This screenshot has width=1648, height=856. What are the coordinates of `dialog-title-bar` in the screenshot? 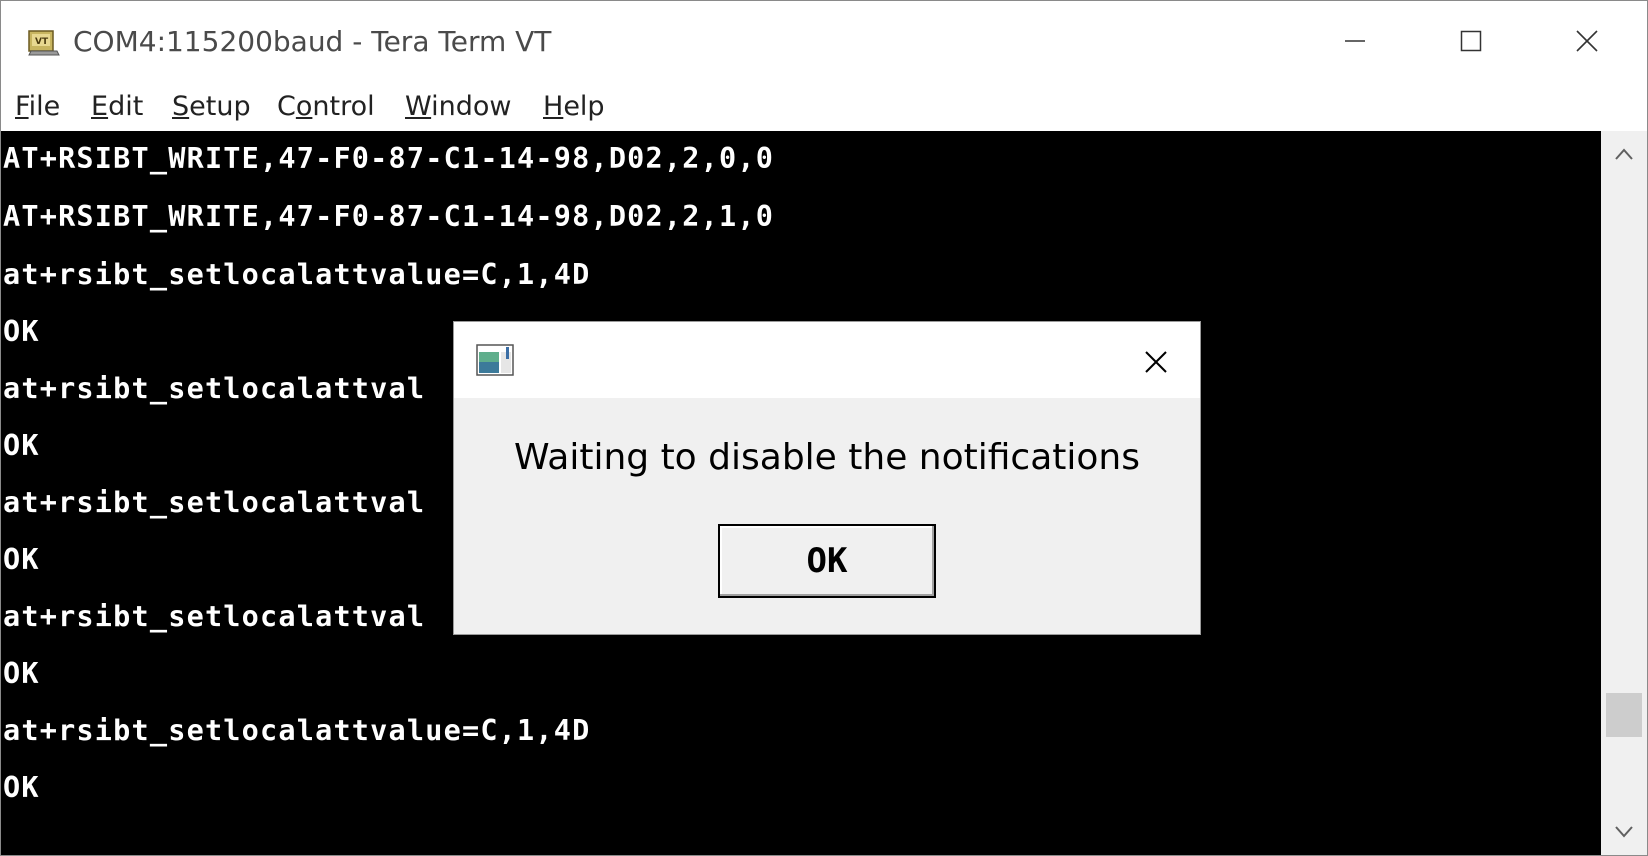 It's located at (827, 360).